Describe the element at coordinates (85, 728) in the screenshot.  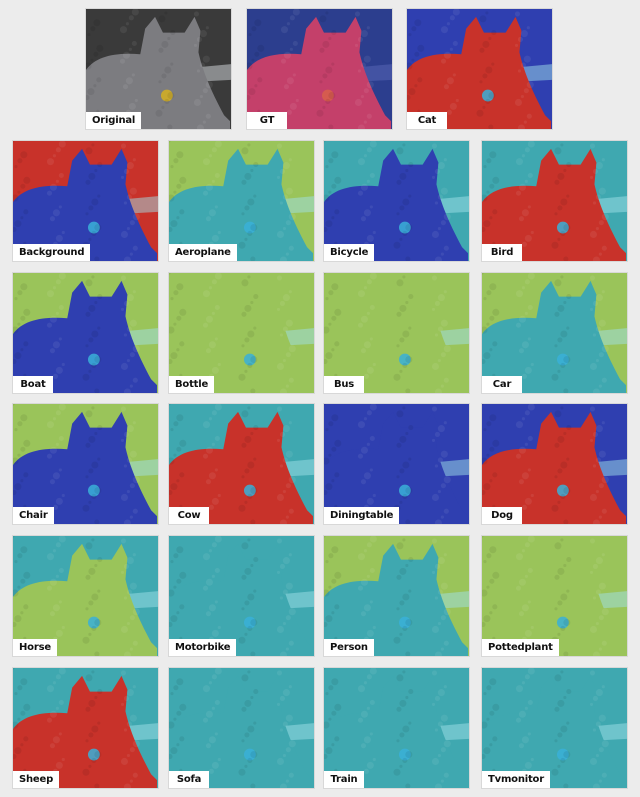
I see `heatmap-image` at that location.